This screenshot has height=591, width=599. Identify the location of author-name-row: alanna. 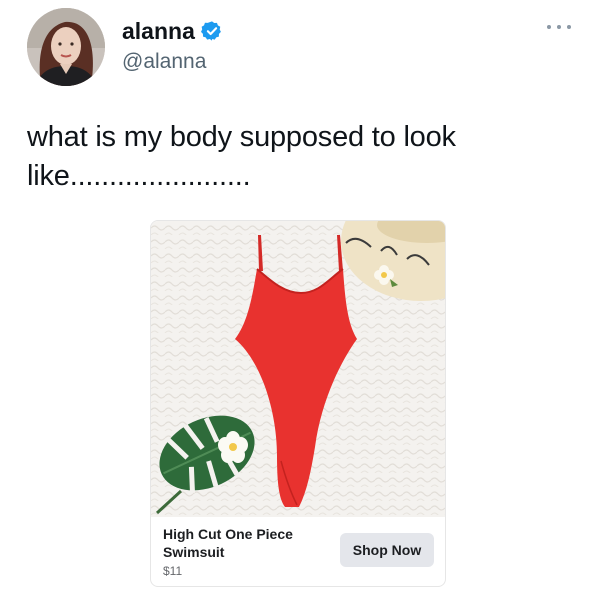
(172, 31).